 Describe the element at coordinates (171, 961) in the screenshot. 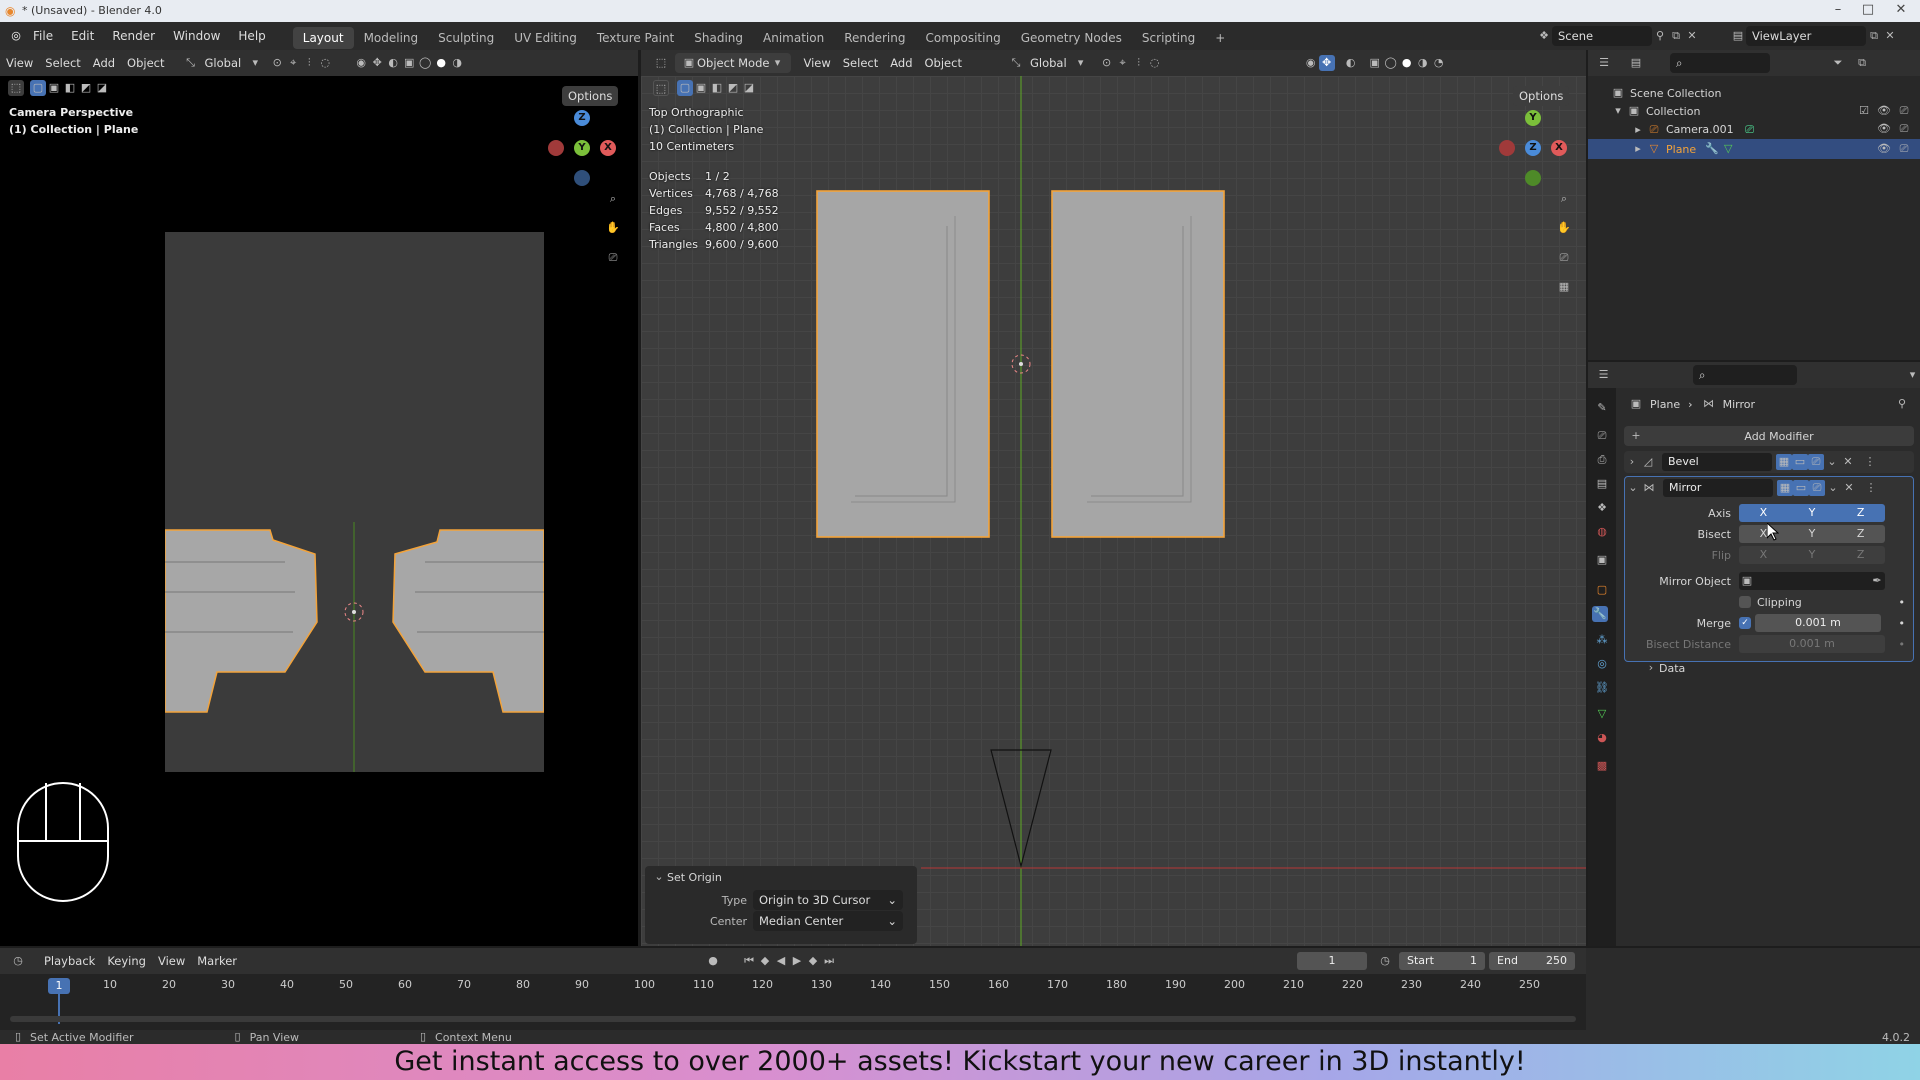

I see `timeline-menu-view: View` at that location.